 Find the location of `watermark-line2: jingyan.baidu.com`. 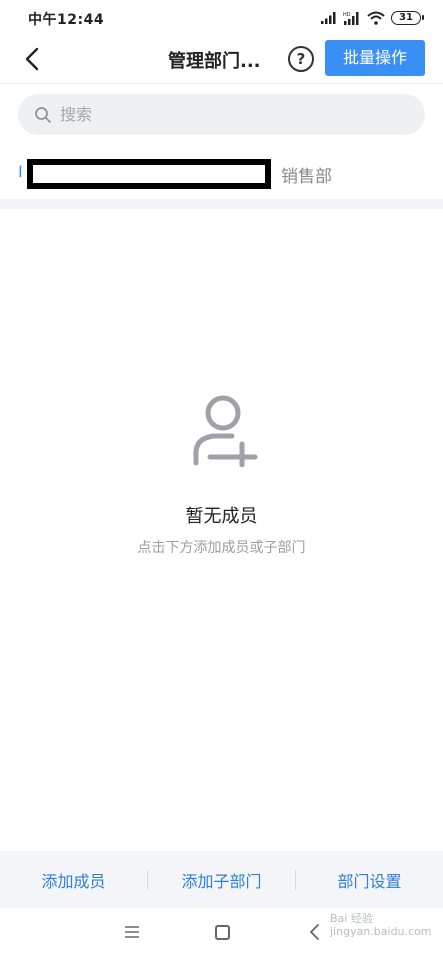

watermark-line2: jingyan.baidu.com is located at coordinates (381, 931).